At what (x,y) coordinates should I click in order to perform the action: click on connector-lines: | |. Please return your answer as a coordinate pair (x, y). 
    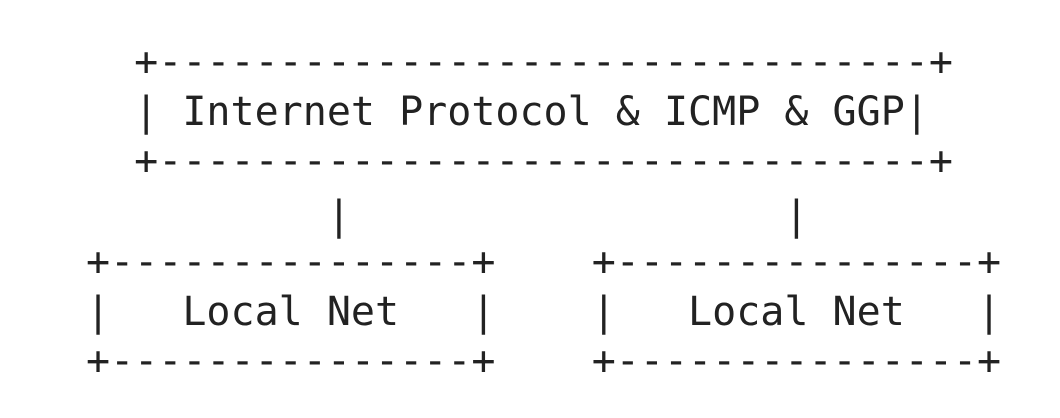
    Looking at the image, I should click on (447, 216).